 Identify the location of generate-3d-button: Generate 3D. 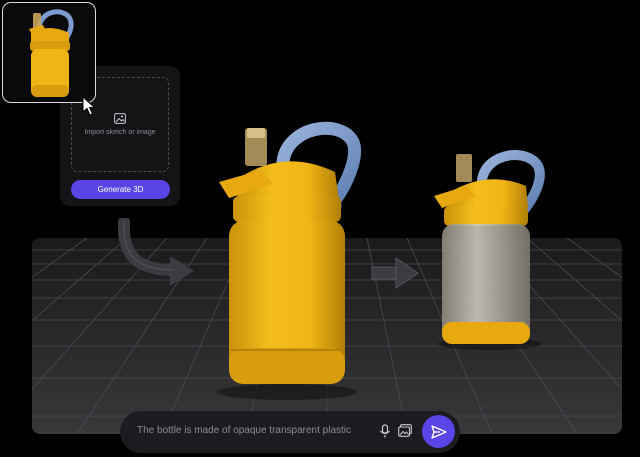
(120, 189).